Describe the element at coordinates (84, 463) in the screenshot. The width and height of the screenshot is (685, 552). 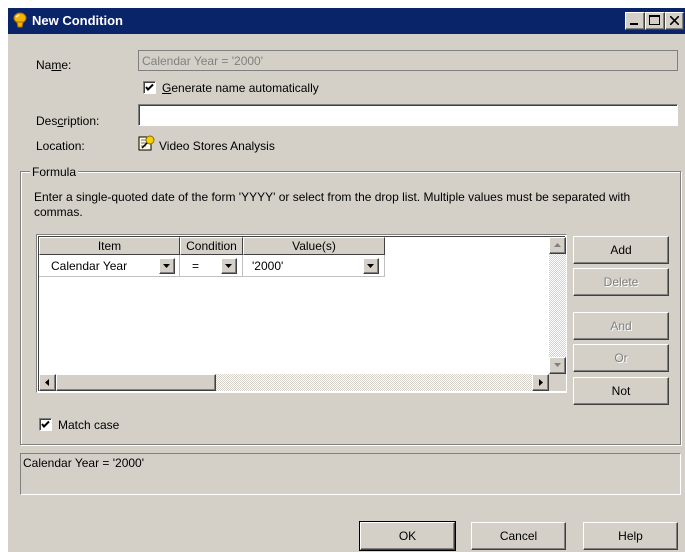
I see `preview-text: Calendar Year = '2000'` at that location.